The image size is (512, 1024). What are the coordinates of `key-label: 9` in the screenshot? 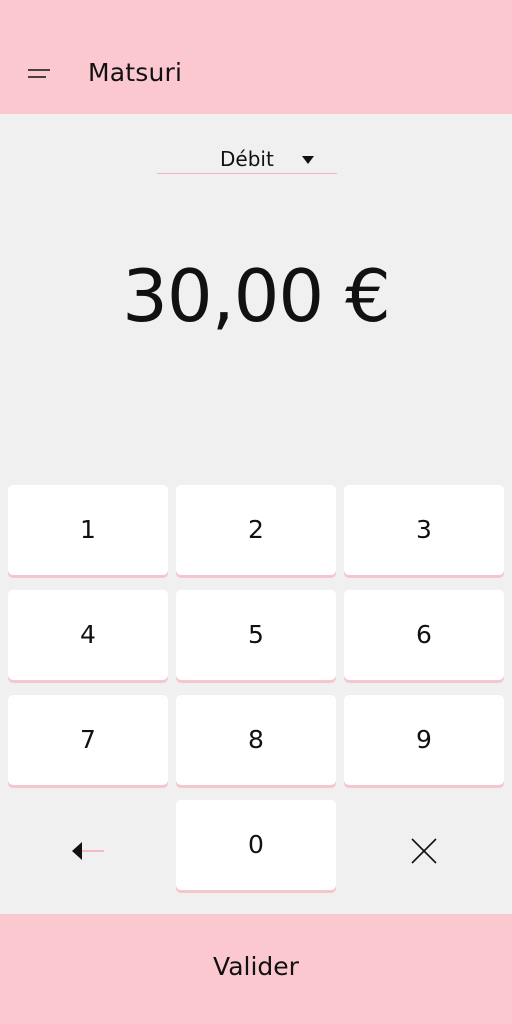 It's located at (424, 739).